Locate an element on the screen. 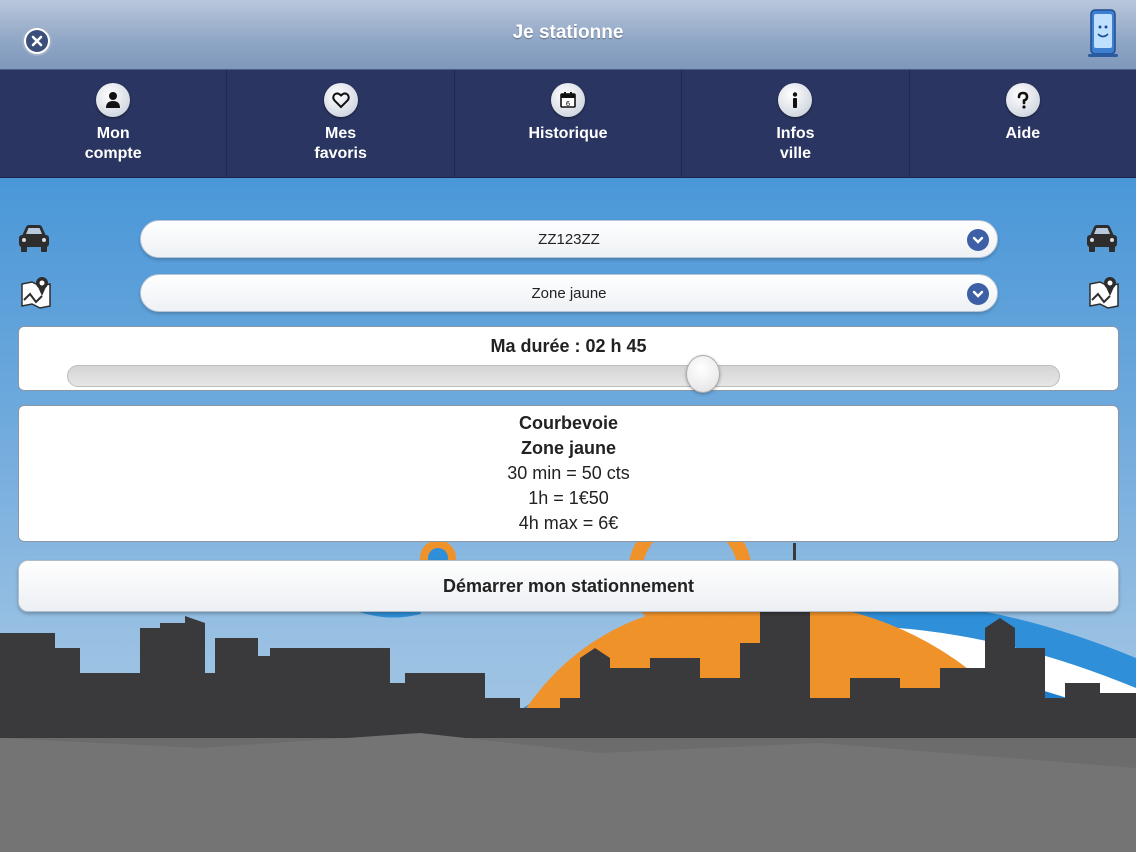  rate-line: 30 min = 50 cts is located at coordinates (568, 473).